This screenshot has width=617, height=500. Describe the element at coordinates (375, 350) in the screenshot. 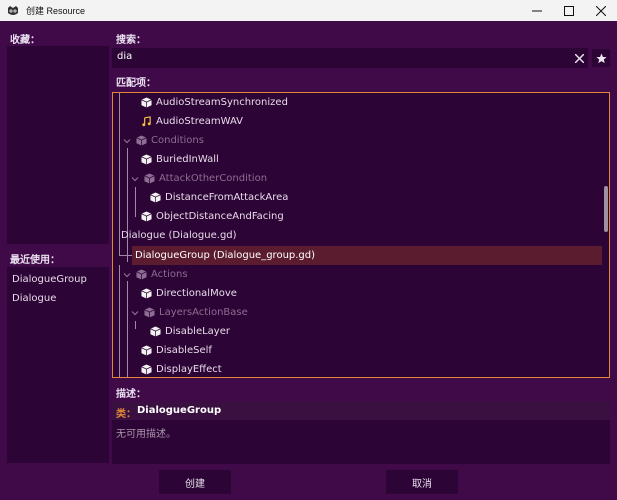

I see `tree-item-disableself: DisableSelf` at that location.